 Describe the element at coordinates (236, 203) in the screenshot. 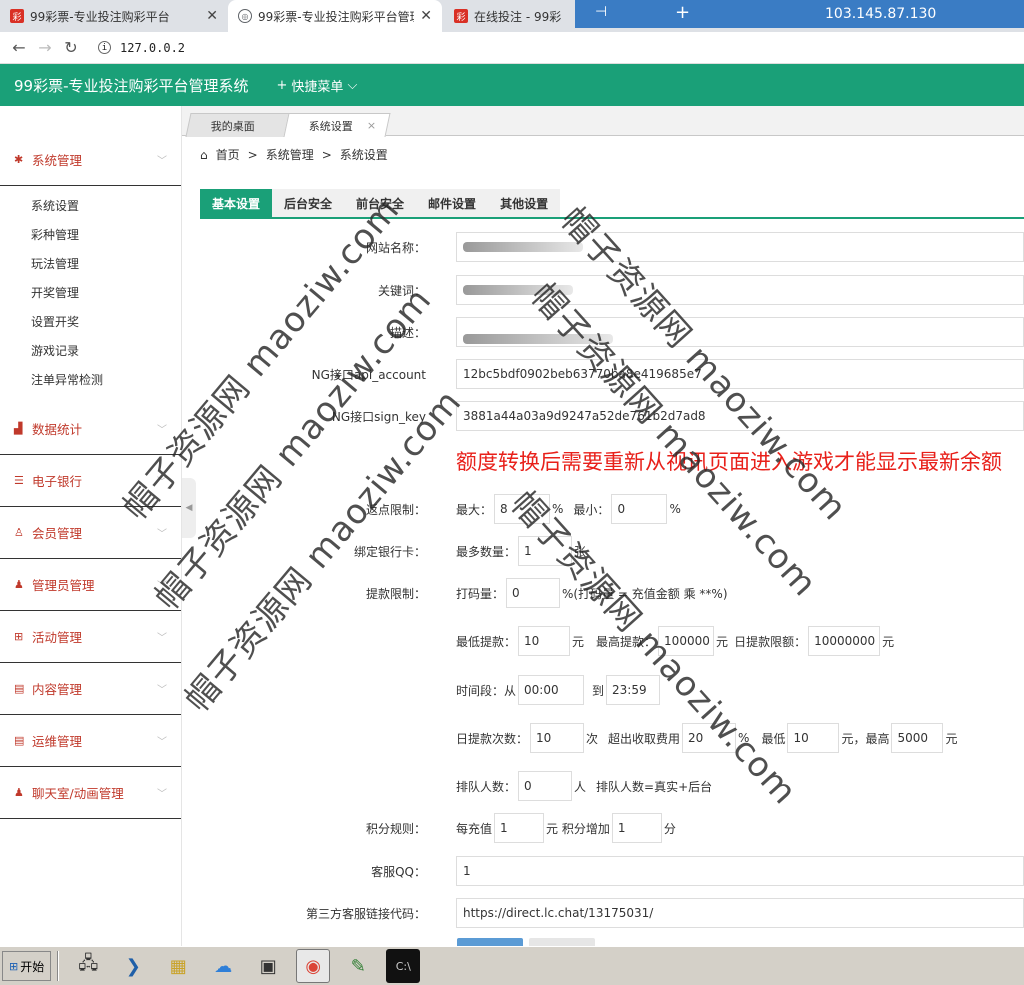

I see `tab-basic-settings: 基本设置` at that location.